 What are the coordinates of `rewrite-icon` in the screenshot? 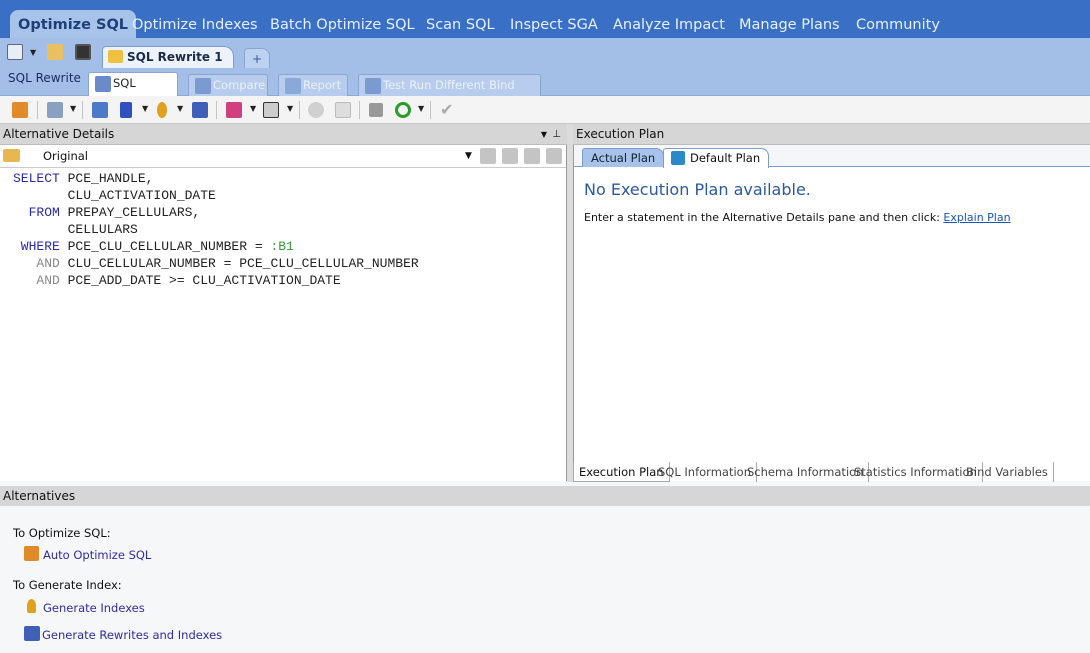 It's located at (126, 110).